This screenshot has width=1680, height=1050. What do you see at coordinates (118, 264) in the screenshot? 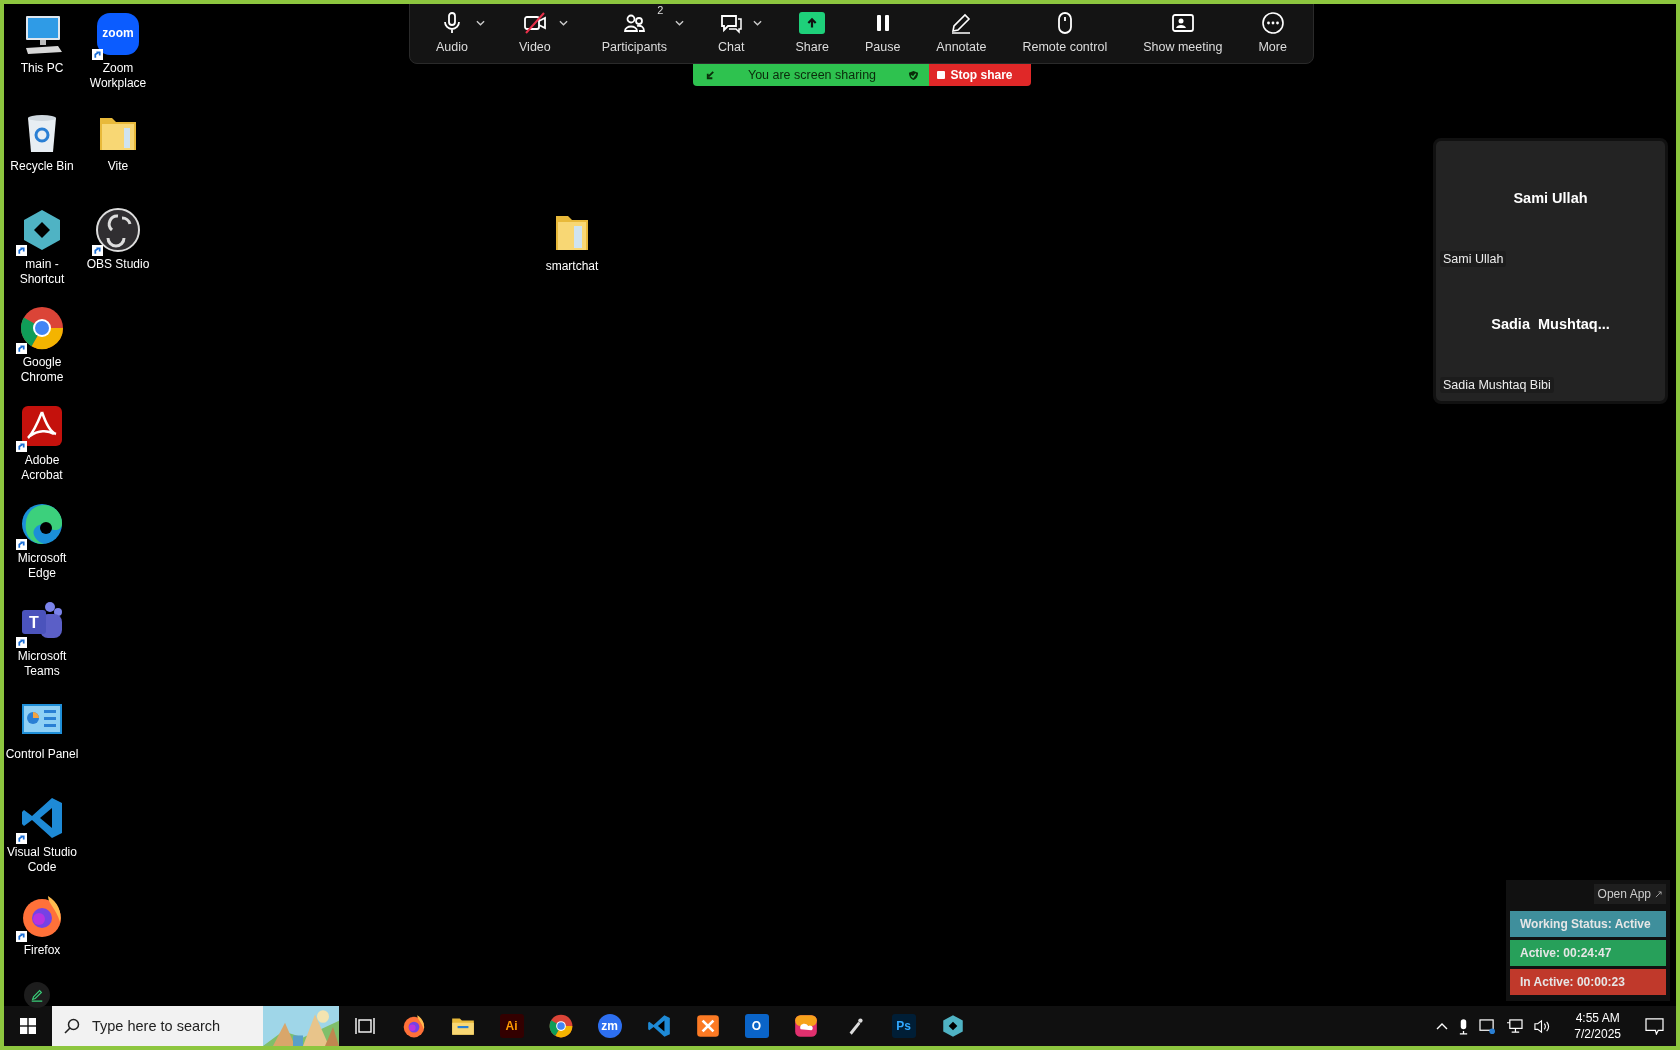
I see `icon-label: OBS Studio` at bounding box center [118, 264].